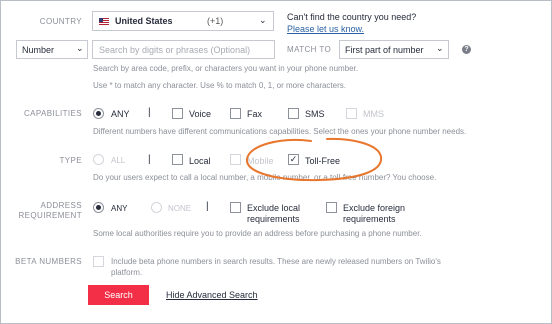 The width and height of the screenshot is (552, 324). Describe the element at coordinates (235, 113) in the screenshot. I see `capability-fax-checkbox` at that location.